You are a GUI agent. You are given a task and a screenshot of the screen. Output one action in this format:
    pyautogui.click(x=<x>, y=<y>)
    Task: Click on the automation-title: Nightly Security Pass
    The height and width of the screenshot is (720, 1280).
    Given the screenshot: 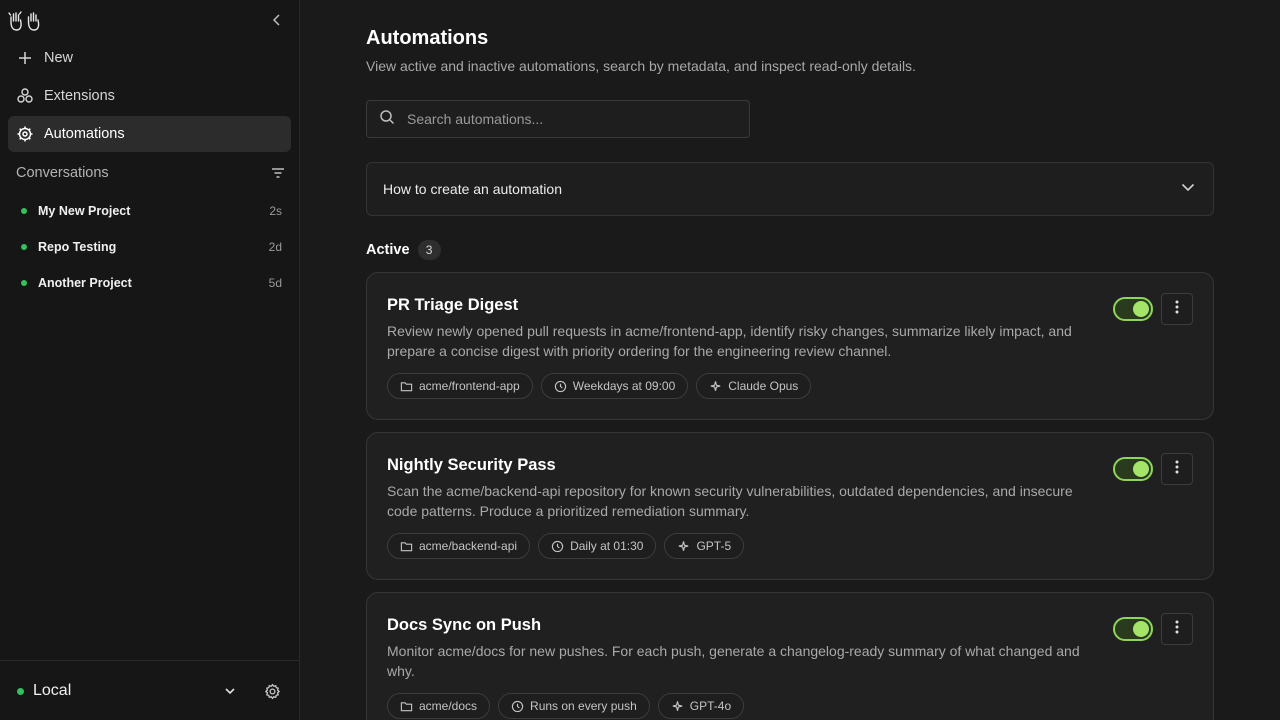 What is the action you would take?
    pyautogui.click(x=471, y=465)
    